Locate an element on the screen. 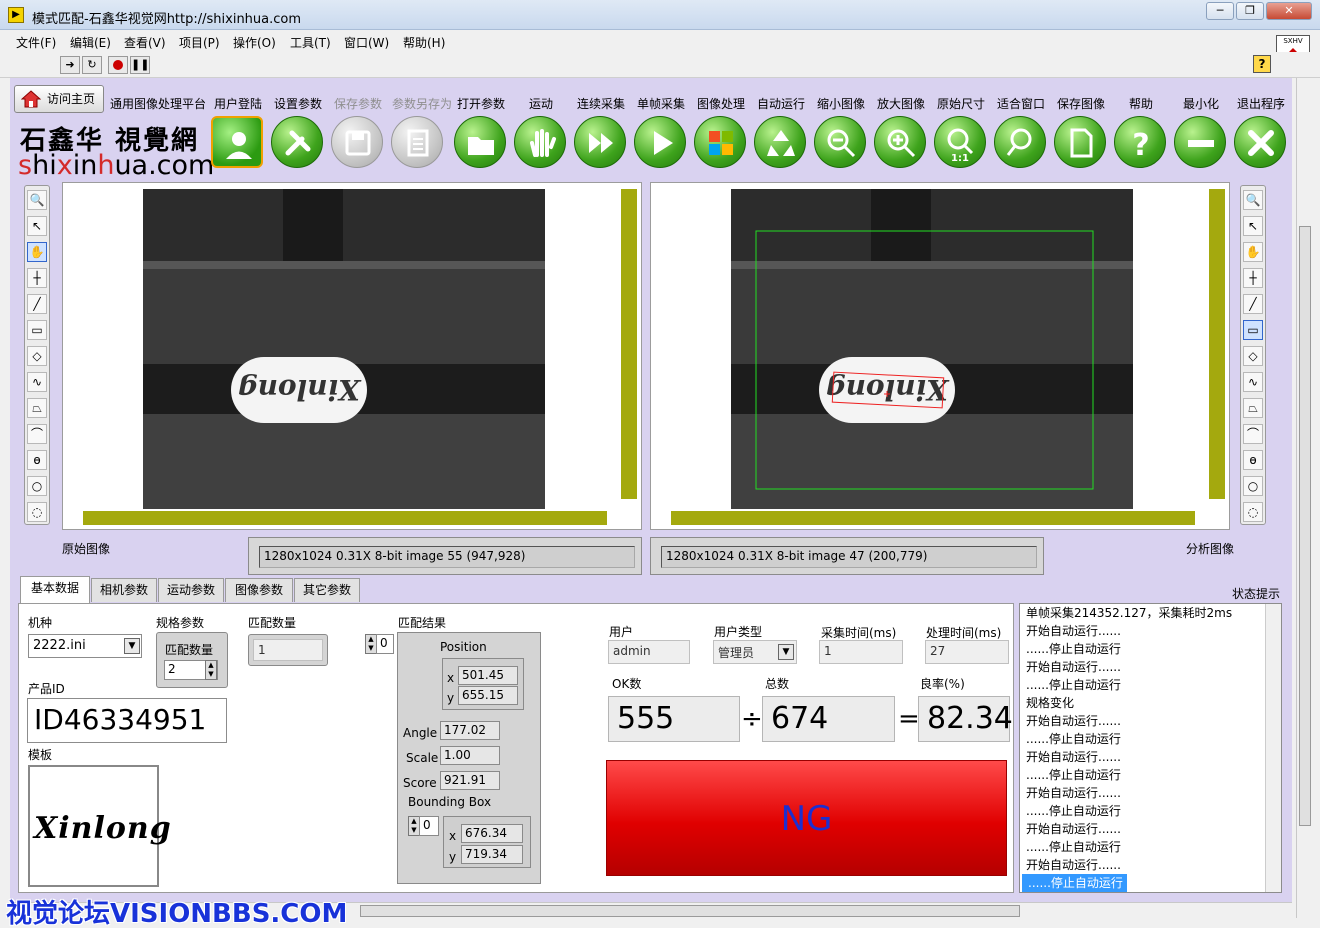 The width and height of the screenshot is (1320, 928). zoom-out-button is located at coordinates (840, 142).